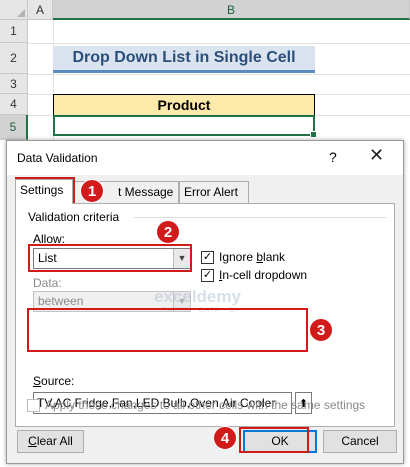  Describe the element at coordinates (185, 126) in the screenshot. I see `selected-cell-b5` at that location.